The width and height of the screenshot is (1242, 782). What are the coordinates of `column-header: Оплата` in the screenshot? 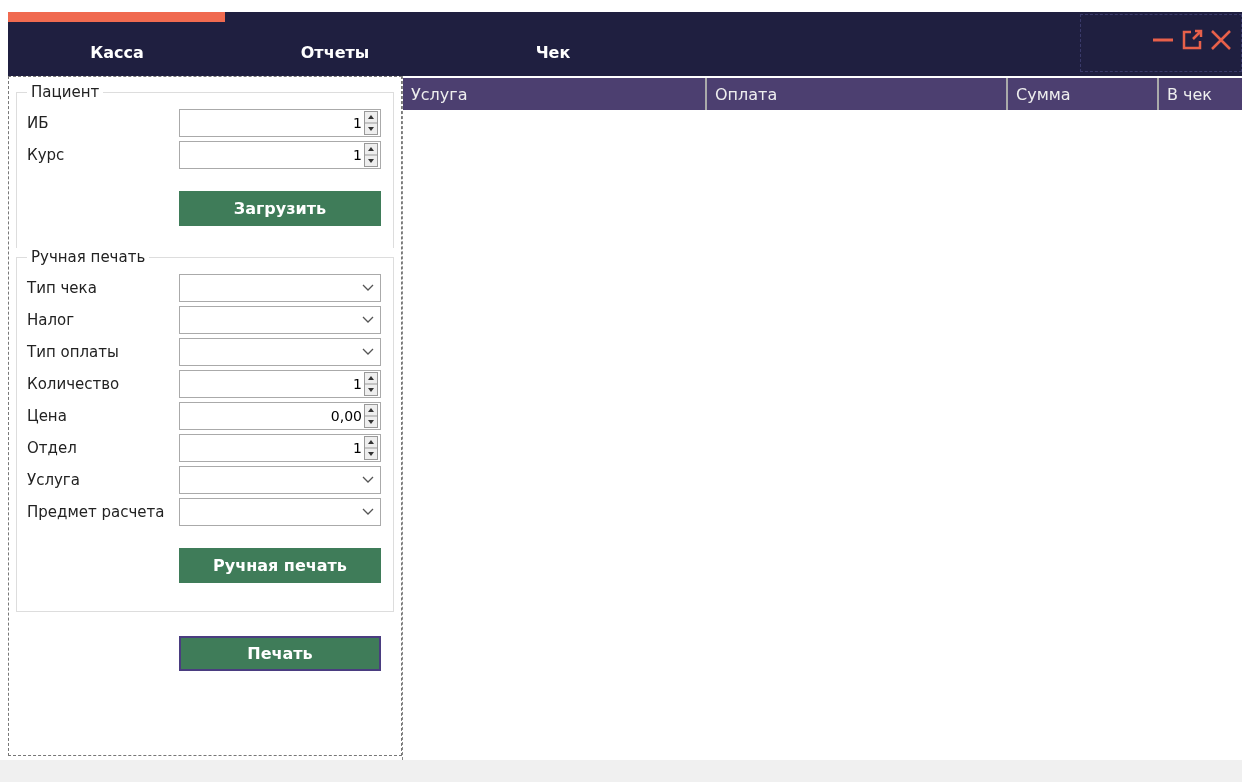 It's located at (857, 94).